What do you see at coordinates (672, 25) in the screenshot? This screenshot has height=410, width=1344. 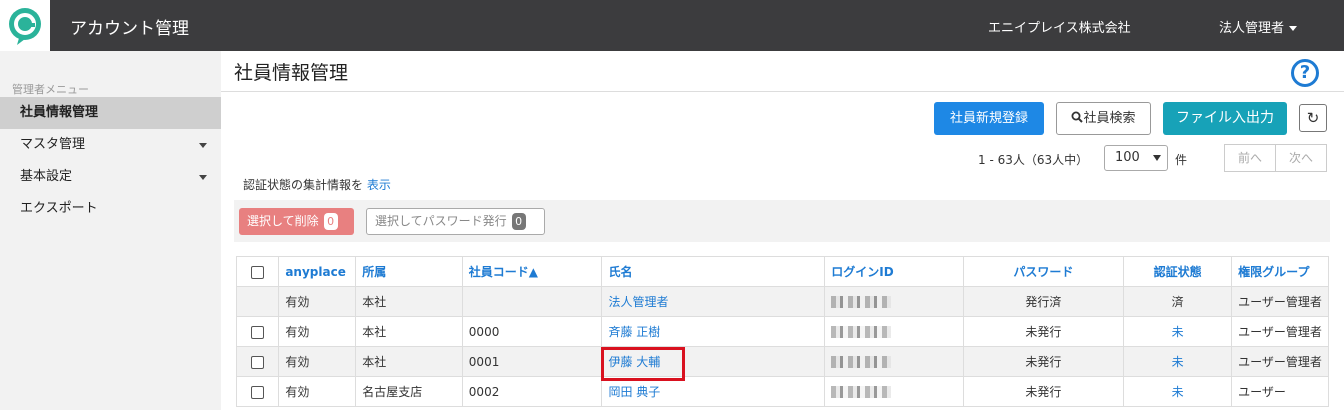 I see `top-navbar: アカウント管理 エニイプレイス株式会社 法人管理者` at bounding box center [672, 25].